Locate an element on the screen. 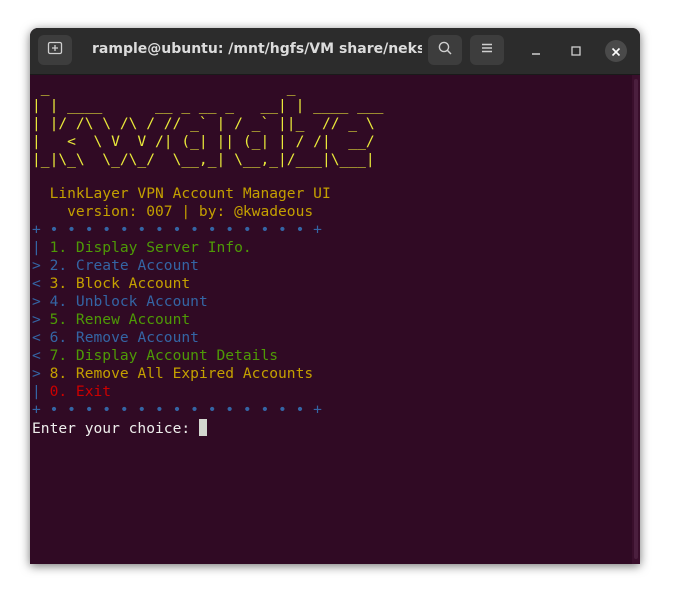 This screenshot has height=601, width=674. title-bar: rample@ubuntu: /mnt/hgfs/VM share/neksg is located at coordinates (335, 51).